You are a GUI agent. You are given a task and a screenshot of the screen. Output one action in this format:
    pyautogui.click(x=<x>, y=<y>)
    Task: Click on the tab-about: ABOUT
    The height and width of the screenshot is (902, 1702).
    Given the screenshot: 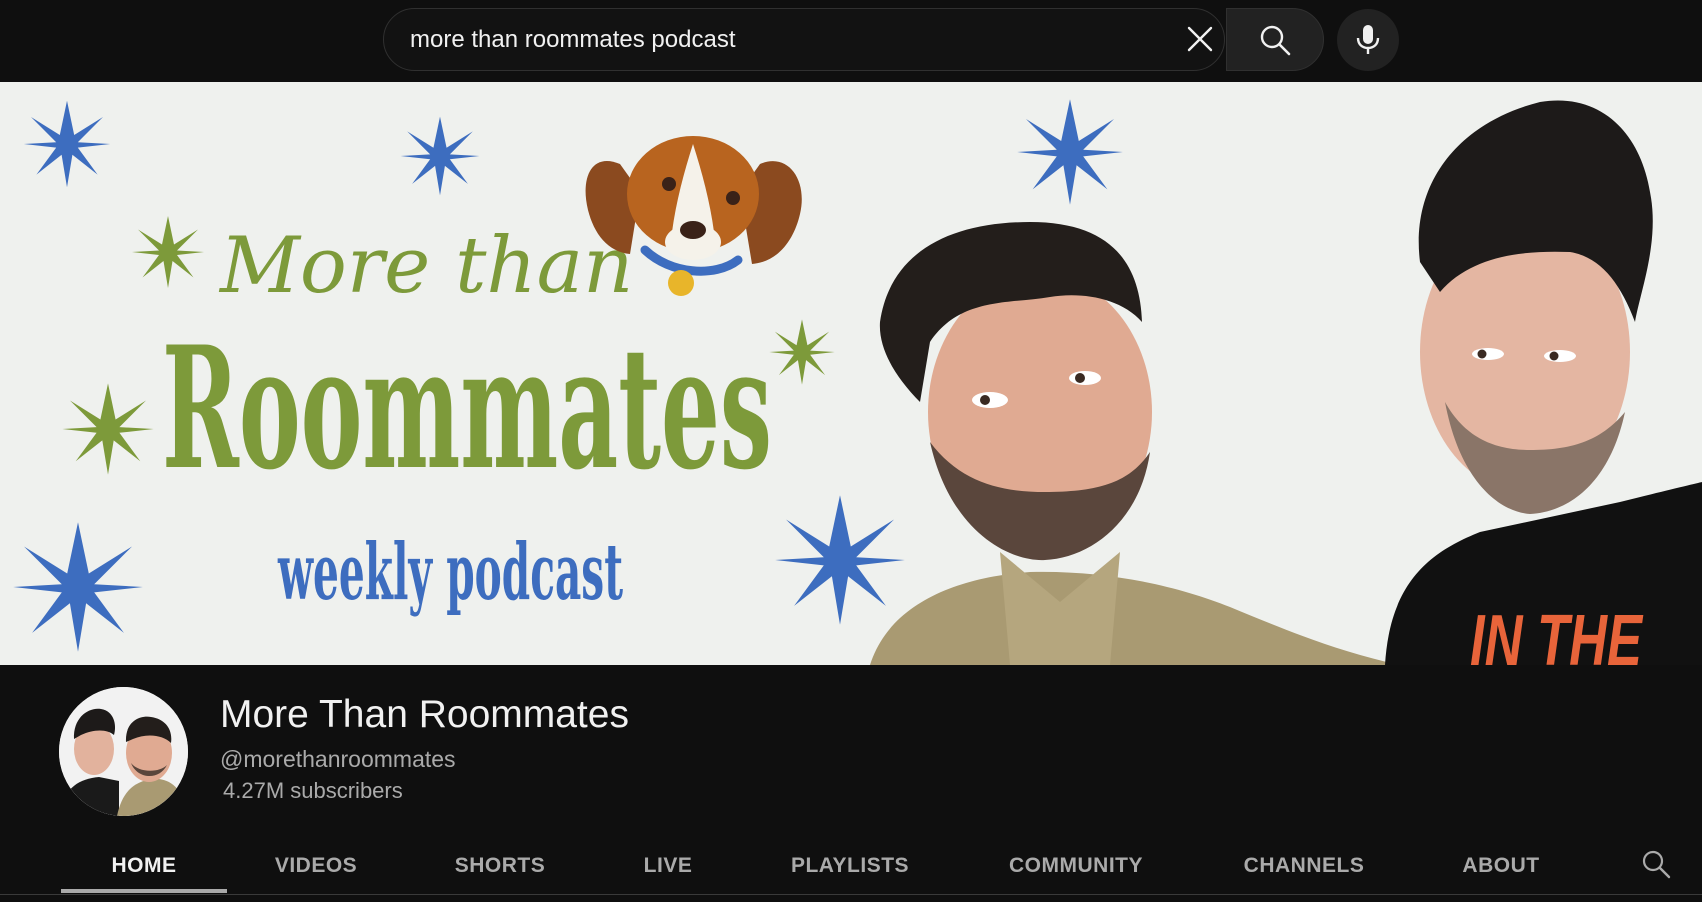 What is the action you would take?
    pyautogui.click(x=1501, y=866)
    